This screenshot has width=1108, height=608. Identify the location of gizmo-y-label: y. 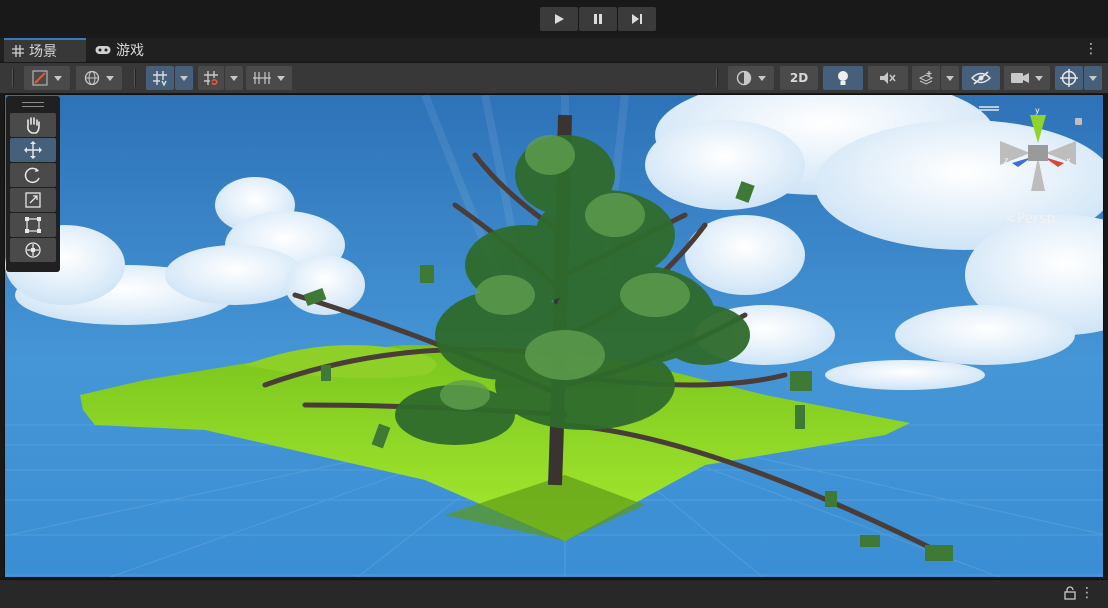
(1037, 110).